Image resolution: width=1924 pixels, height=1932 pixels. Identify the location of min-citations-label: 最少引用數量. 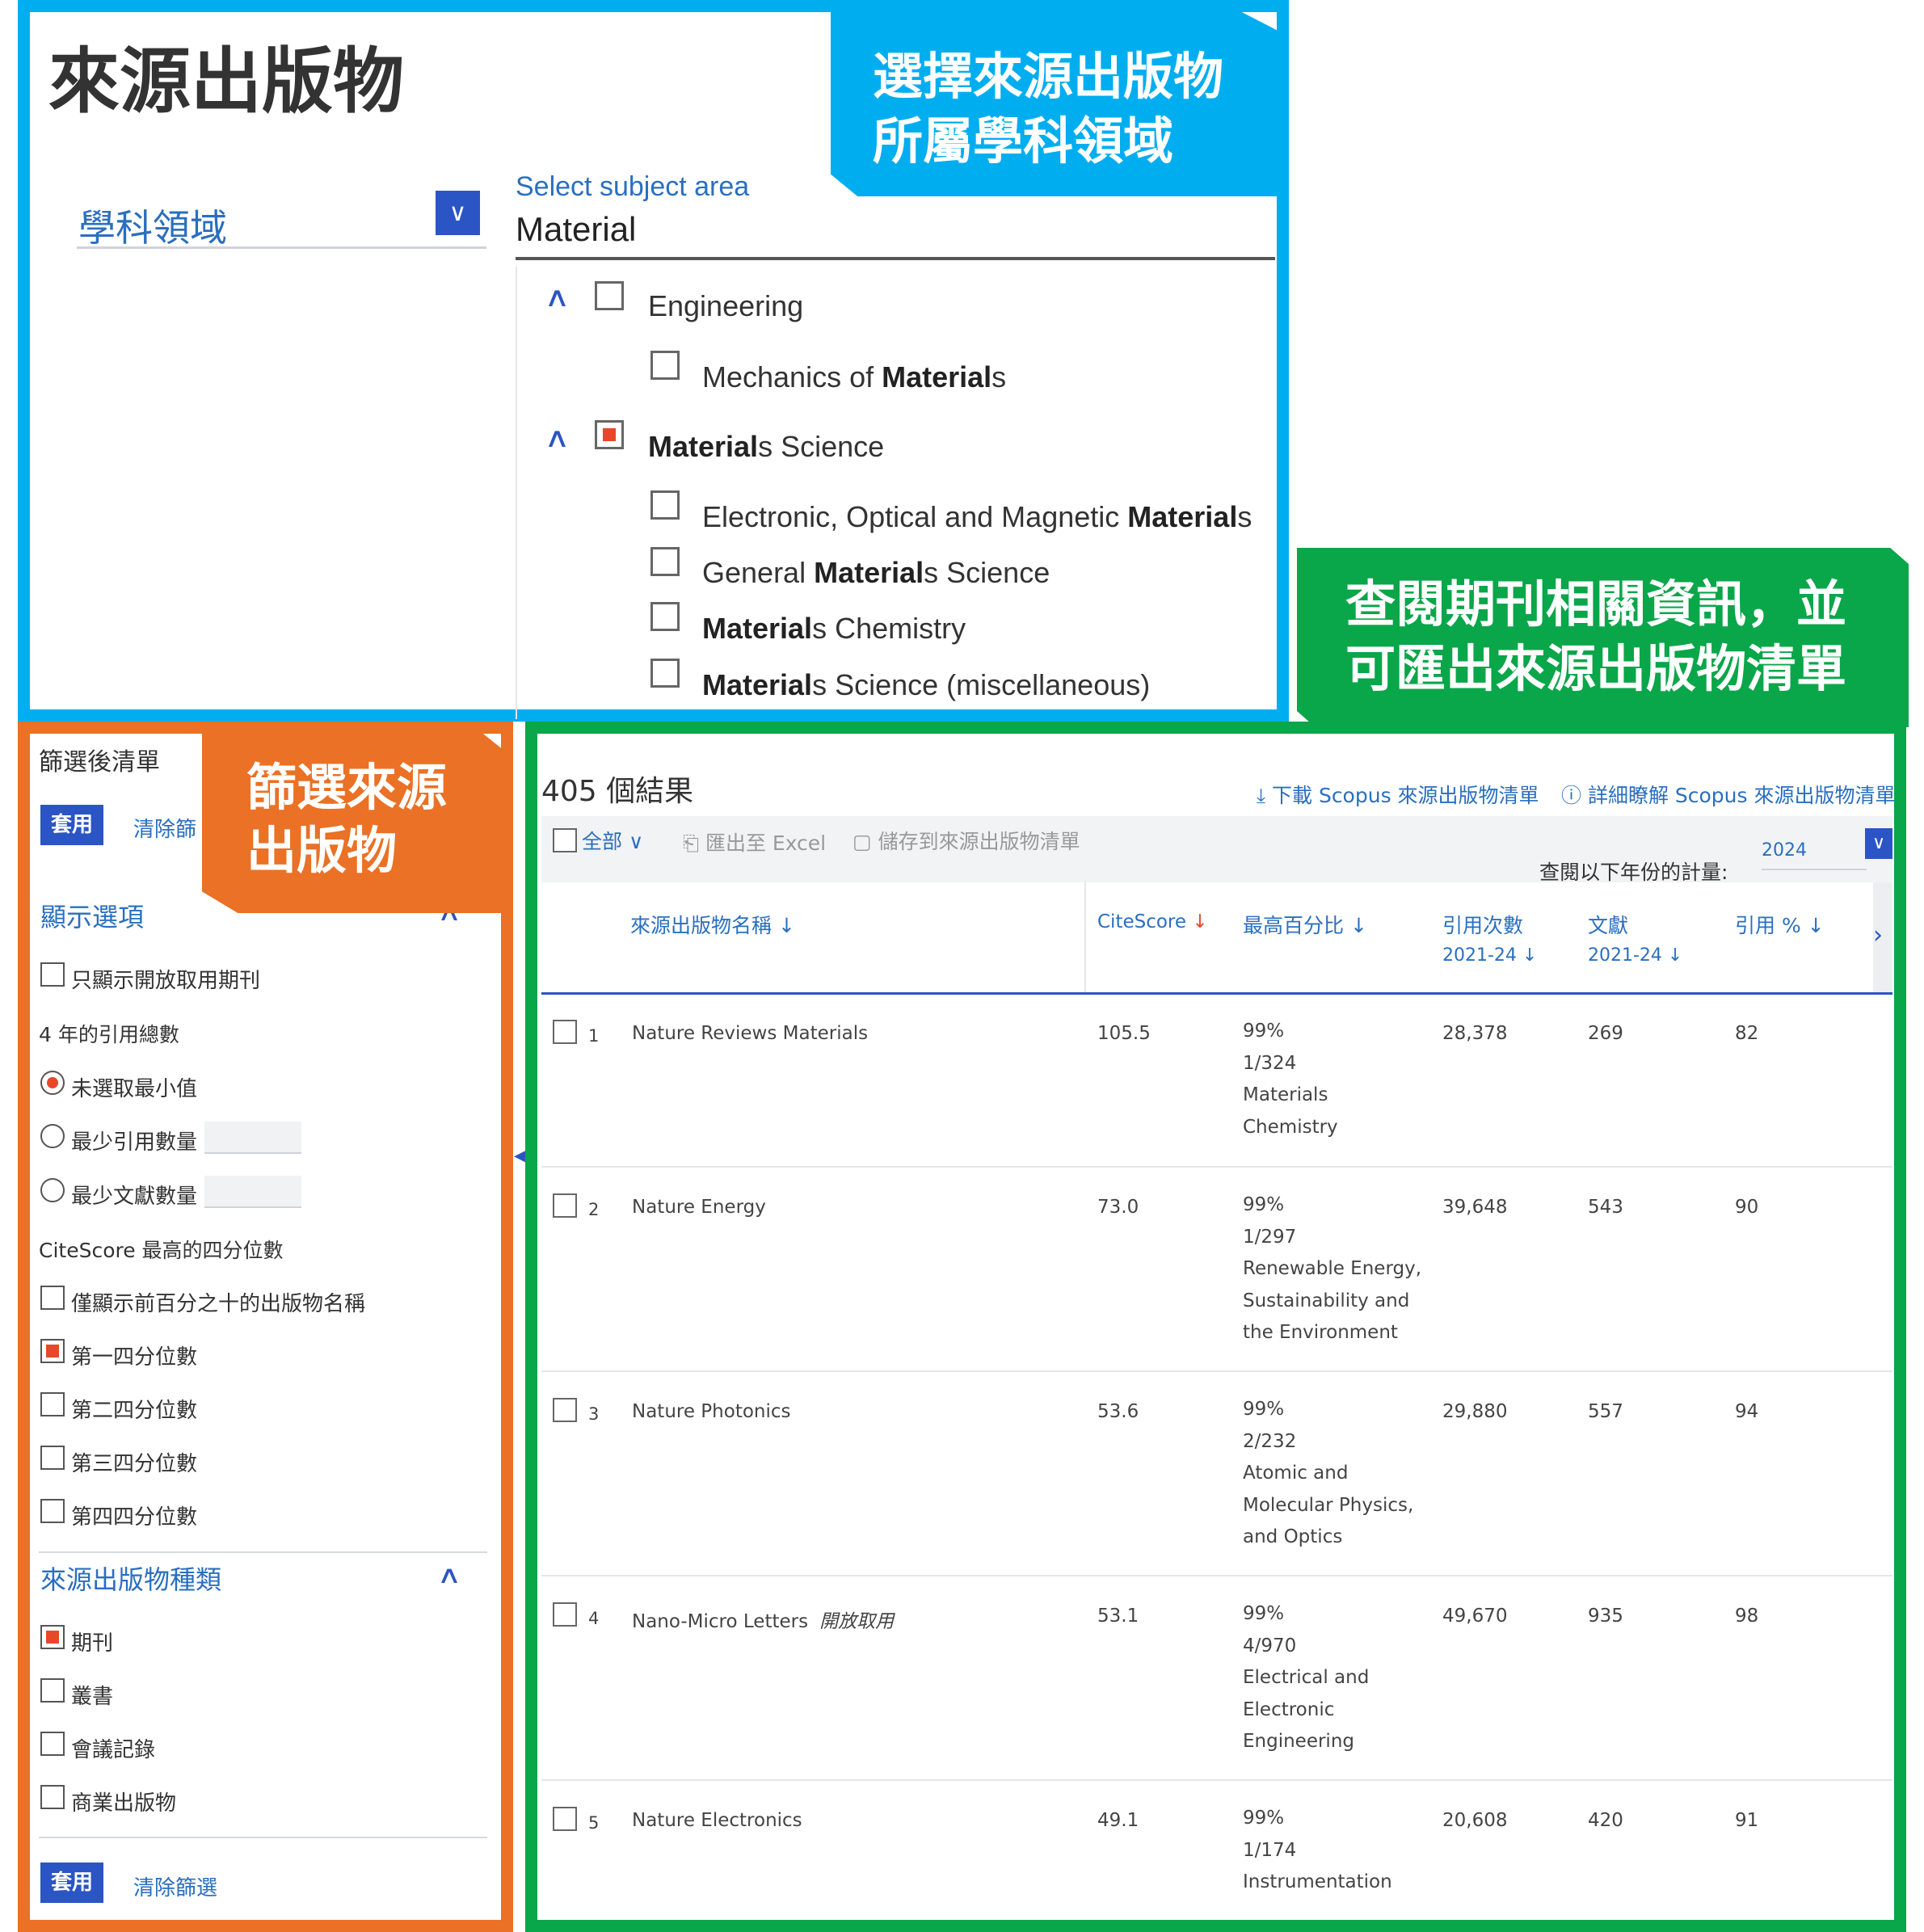
(135, 1142).